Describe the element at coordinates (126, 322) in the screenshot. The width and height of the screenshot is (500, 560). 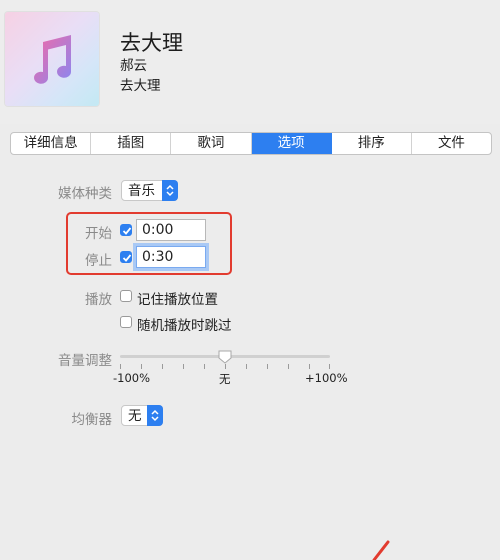
I see `skip-shuffle-checkbox` at that location.